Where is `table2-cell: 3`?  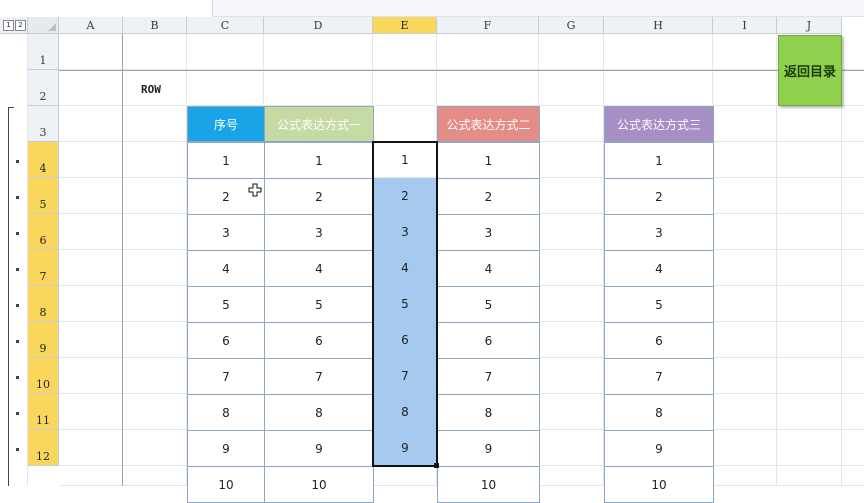
table2-cell: 3 is located at coordinates (488, 232).